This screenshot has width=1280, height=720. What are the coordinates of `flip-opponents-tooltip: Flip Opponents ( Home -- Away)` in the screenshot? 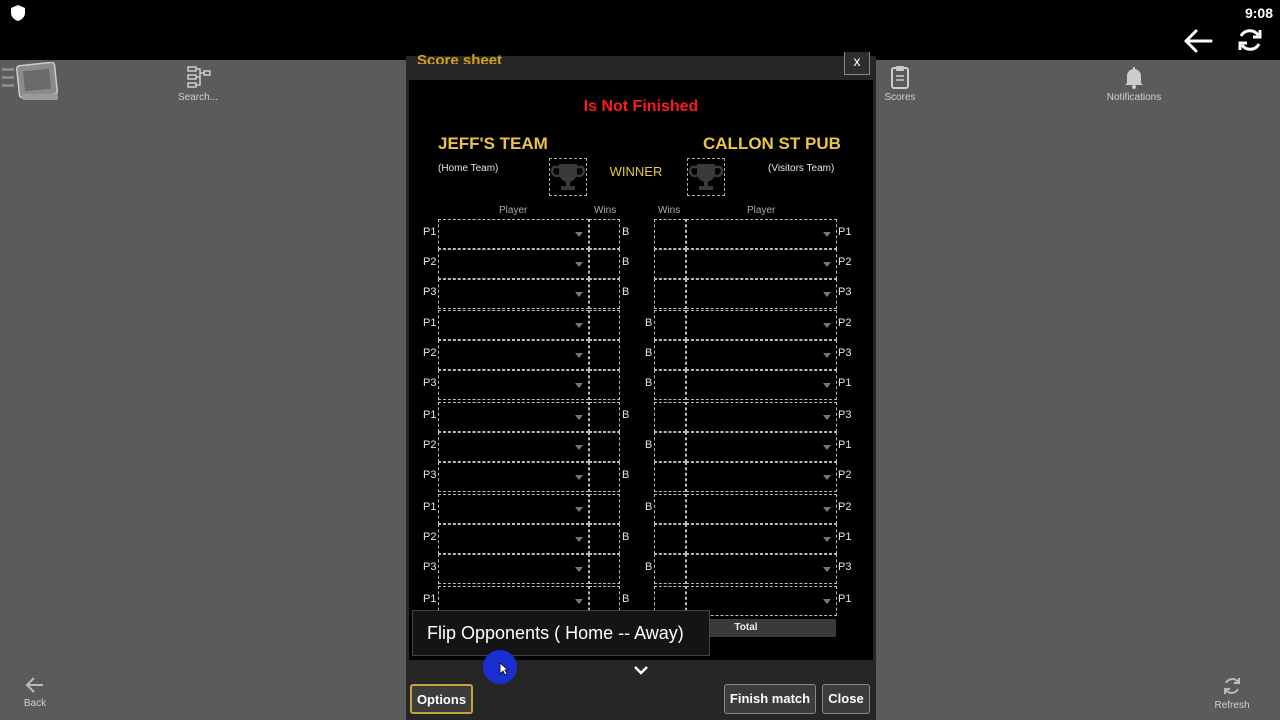 It's located at (561, 633).